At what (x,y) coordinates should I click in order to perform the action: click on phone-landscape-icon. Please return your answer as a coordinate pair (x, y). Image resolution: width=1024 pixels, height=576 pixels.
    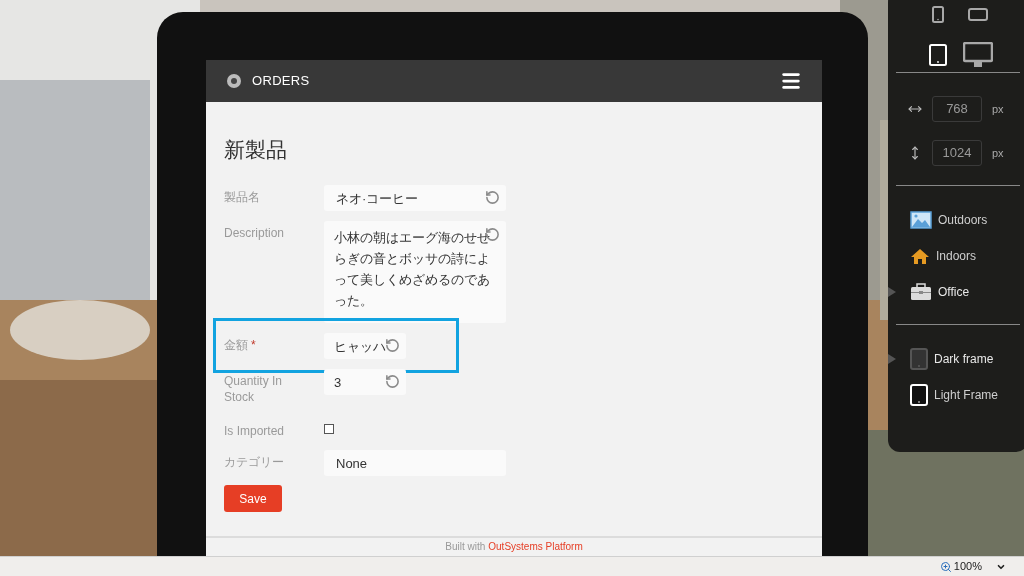
    Looking at the image, I should click on (978, 14).